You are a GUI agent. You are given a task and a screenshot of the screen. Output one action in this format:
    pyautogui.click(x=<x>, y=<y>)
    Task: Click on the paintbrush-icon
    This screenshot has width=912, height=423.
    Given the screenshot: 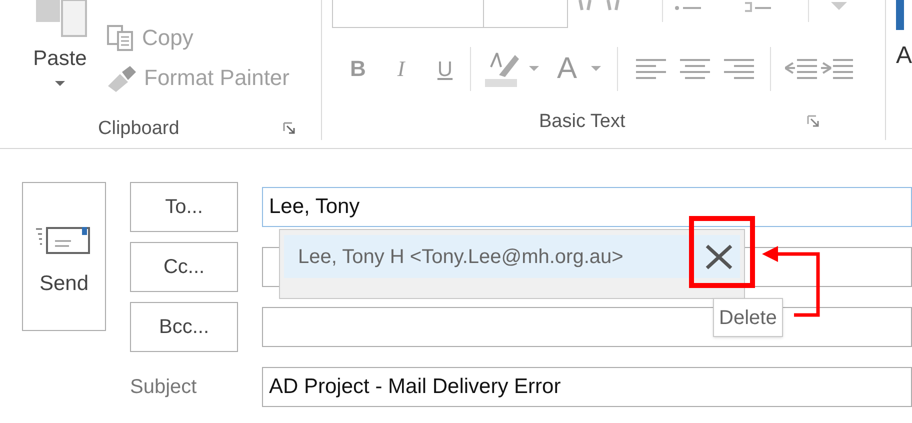 What is the action you would take?
    pyautogui.click(x=122, y=78)
    